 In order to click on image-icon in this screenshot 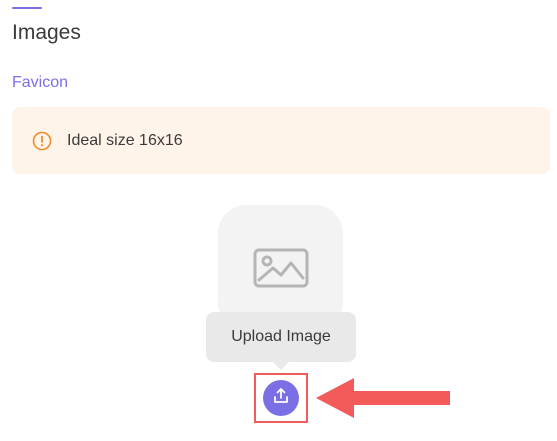, I will do `click(281, 270)`.